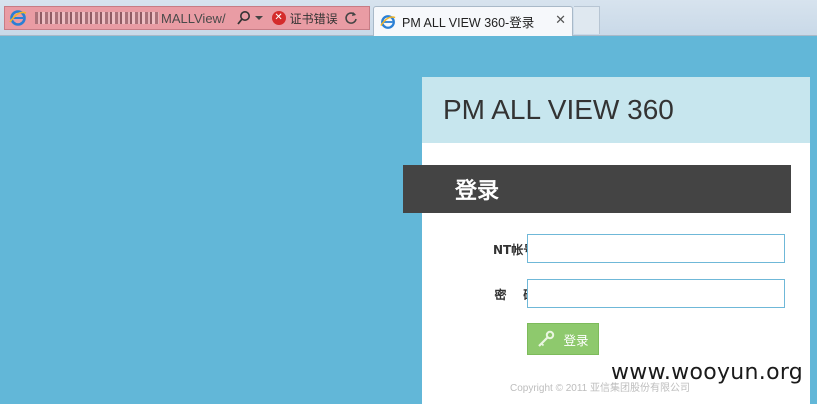 This screenshot has height=404, width=817. What do you see at coordinates (546, 338) in the screenshot?
I see `key-icon` at bounding box center [546, 338].